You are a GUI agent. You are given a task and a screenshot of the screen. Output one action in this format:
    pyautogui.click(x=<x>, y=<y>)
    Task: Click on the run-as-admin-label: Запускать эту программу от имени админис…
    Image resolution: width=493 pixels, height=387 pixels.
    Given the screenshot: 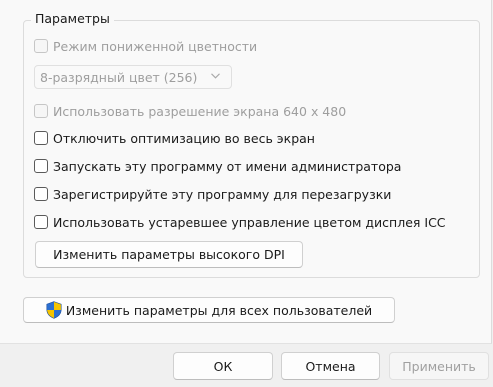 What is the action you would take?
    pyautogui.click(x=227, y=166)
    